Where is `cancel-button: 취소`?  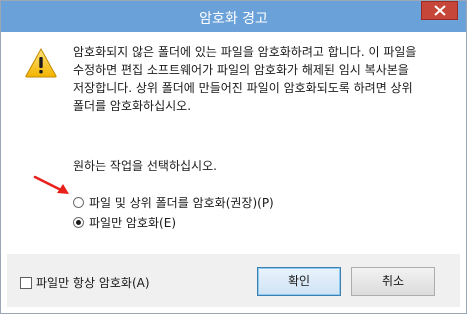
cancel-button: 취소 is located at coordinates (393, 281).